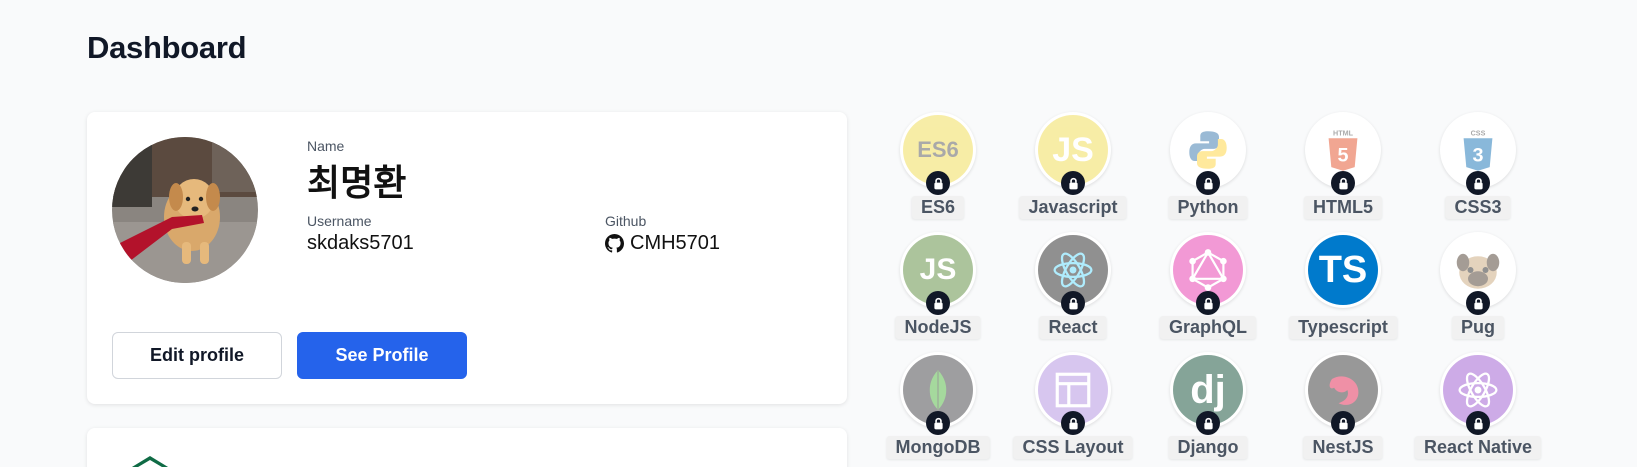 The image size is (1637, 467). I want to click on skill-html5: HTML 5 HTML5, so click(1343, 165).